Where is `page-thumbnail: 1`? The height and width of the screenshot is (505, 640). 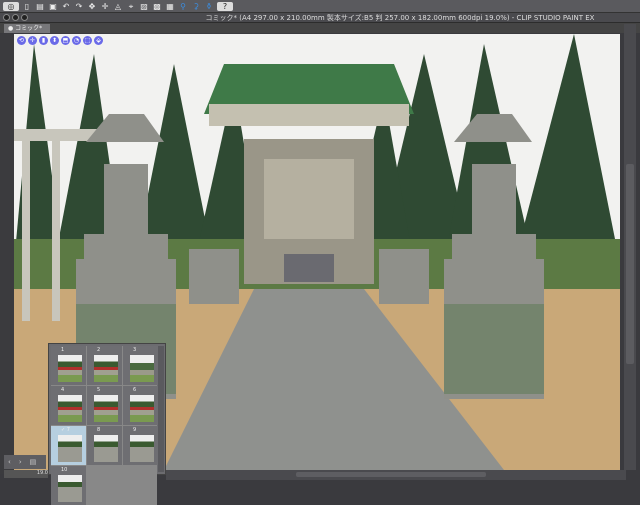
page-thumbnail: 1 is located at coordinates (68, 365).